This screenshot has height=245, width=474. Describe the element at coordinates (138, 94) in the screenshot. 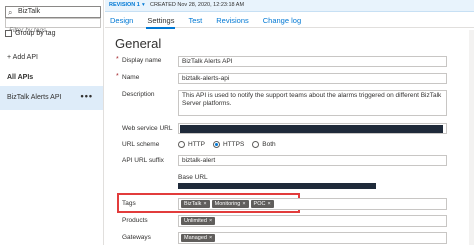

I see `description-label: Description` at that location.